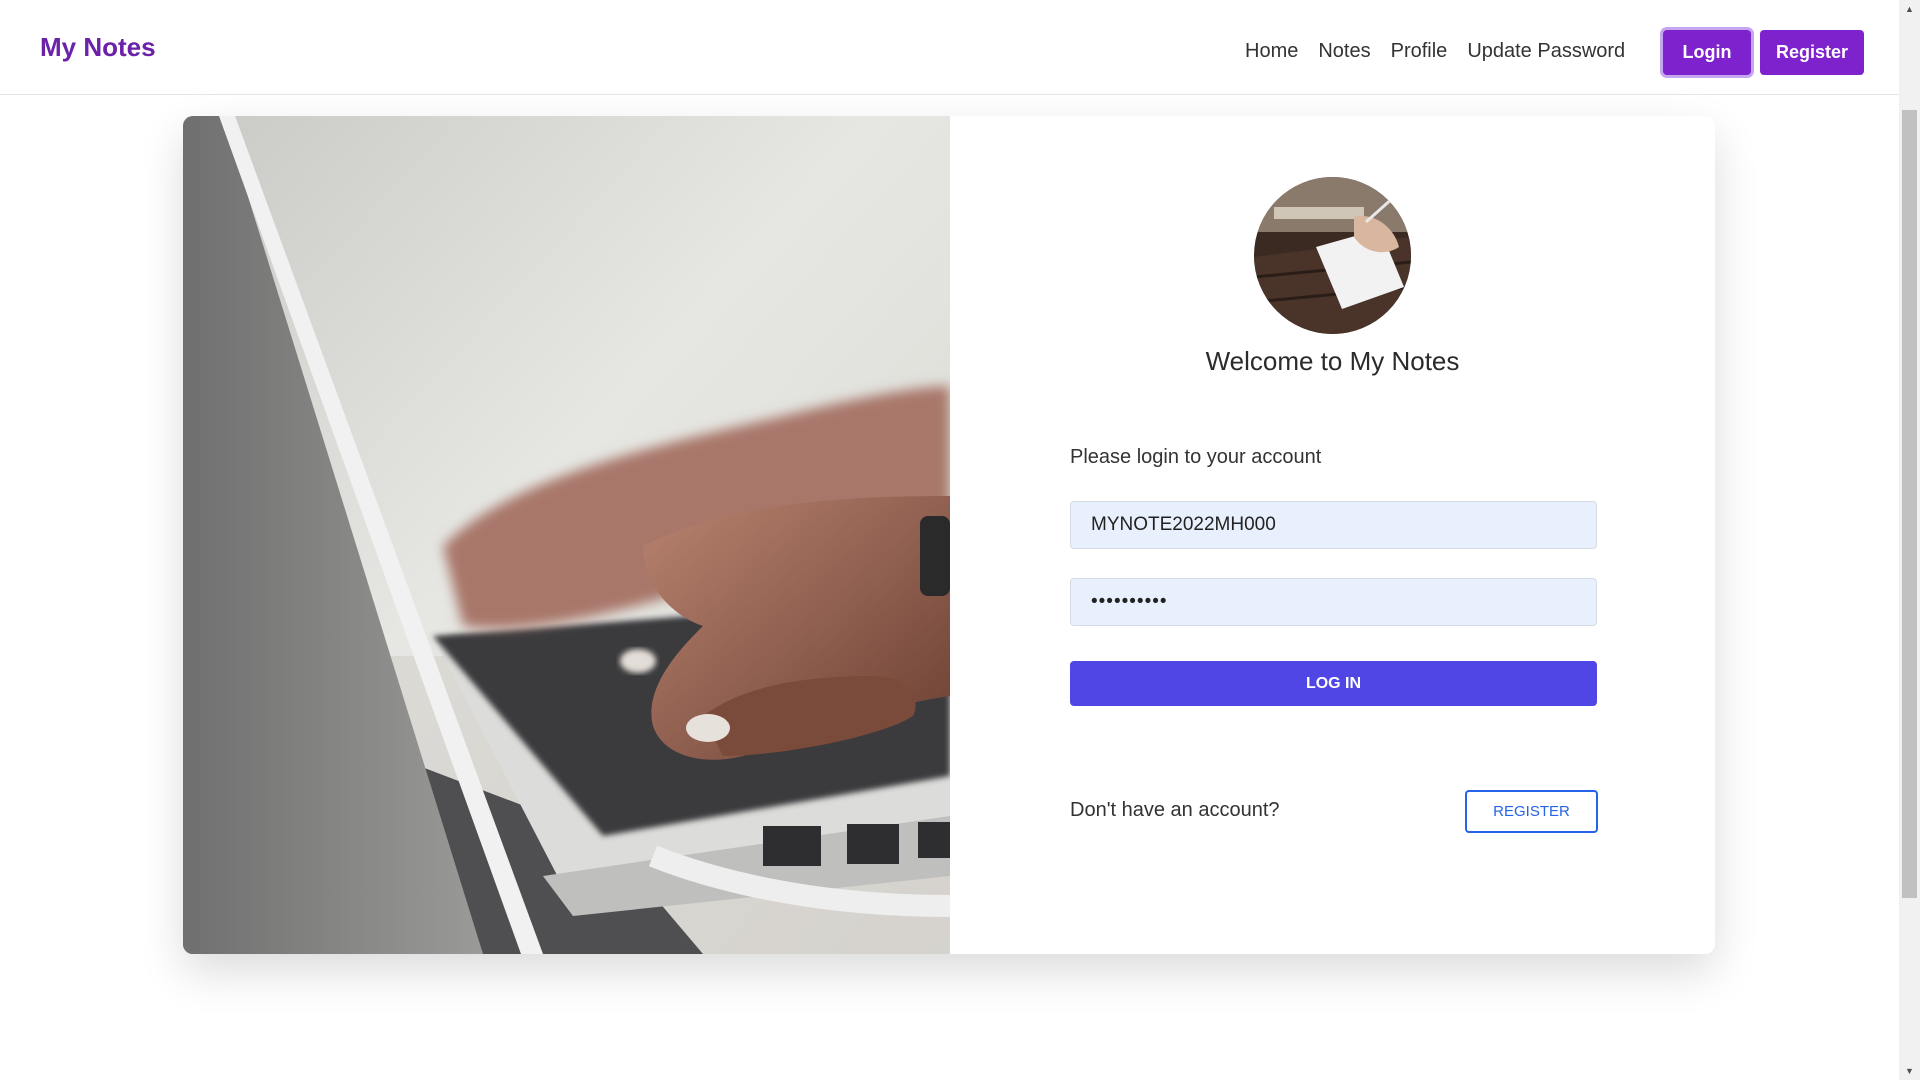  I want to click on nav-links: Home Notes Profile Update Password, so click(1435, 51).